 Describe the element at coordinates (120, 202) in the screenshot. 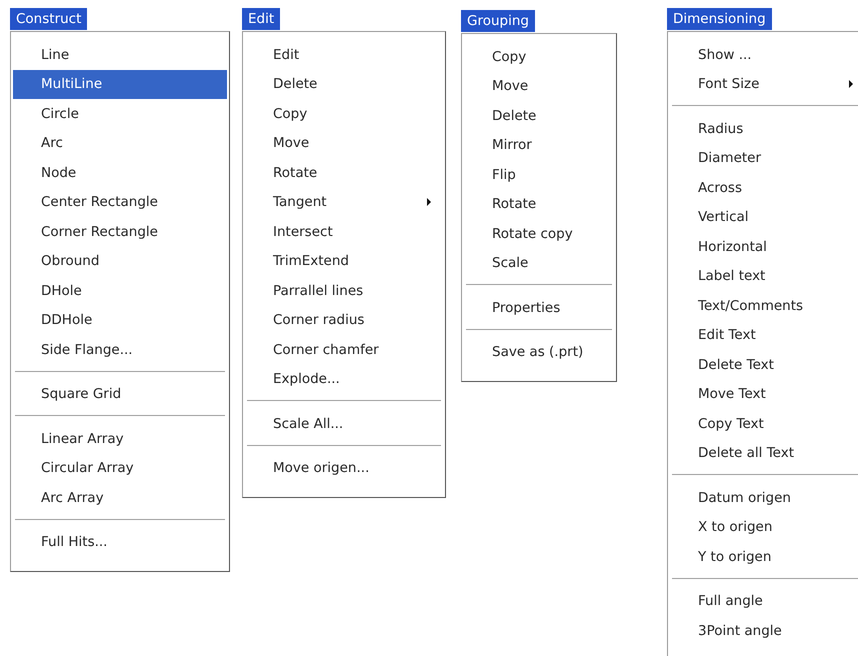

I see `menu-item: Center Rectangle` at that location.